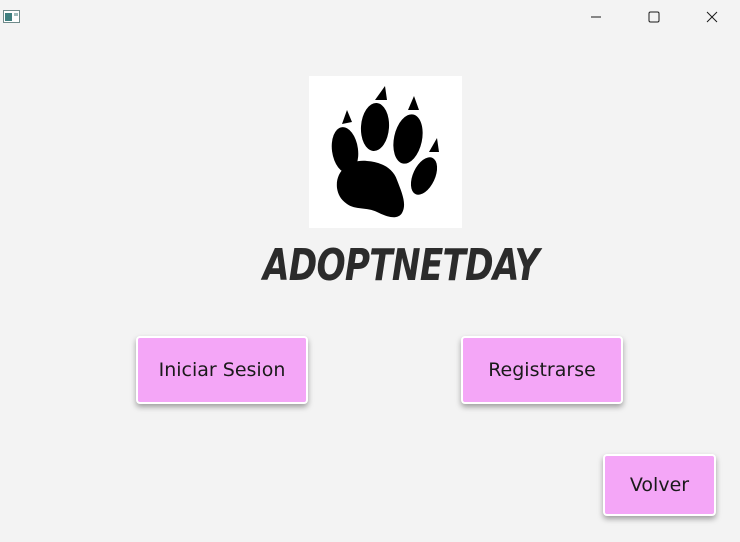  Describe the element at coordinates (401, 265) in the screenshot. I see `app-title: ADOPTNETDAY` at that location.